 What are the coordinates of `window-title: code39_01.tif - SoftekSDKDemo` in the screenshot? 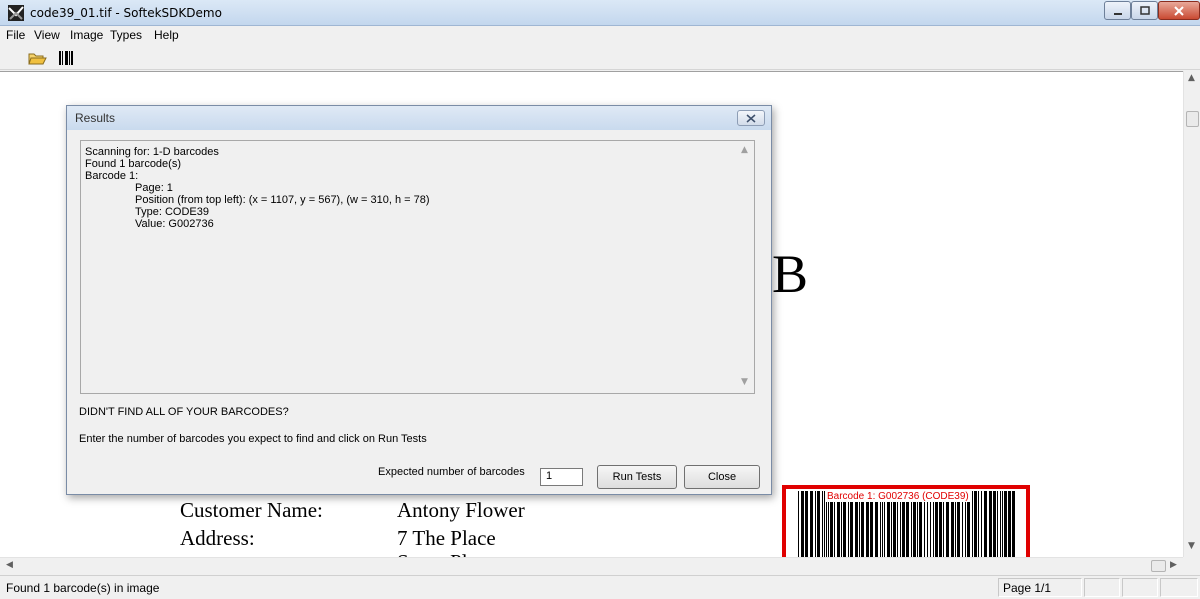 It's located at (126, 13).